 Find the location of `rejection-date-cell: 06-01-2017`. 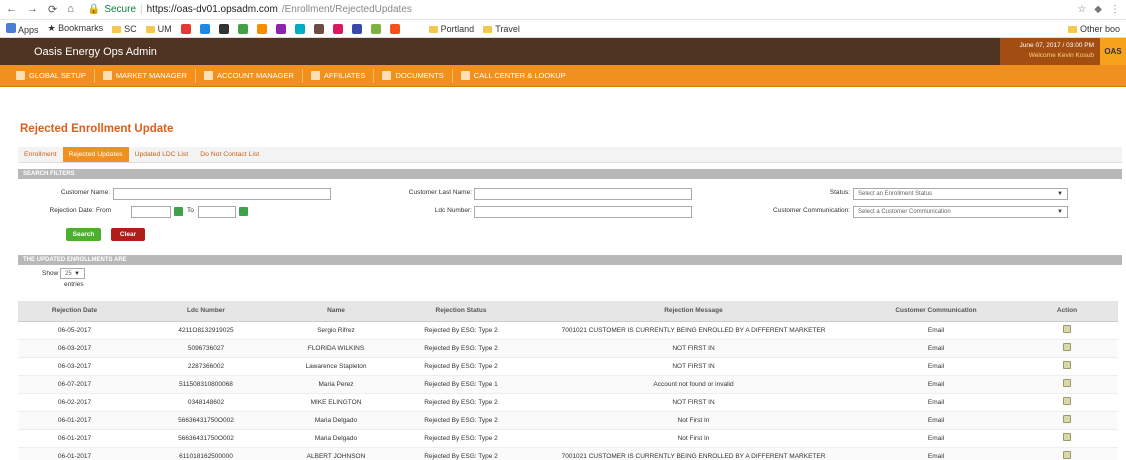

rejection-date-cell: 06-01-2017 is located at coordinates (74, 438).